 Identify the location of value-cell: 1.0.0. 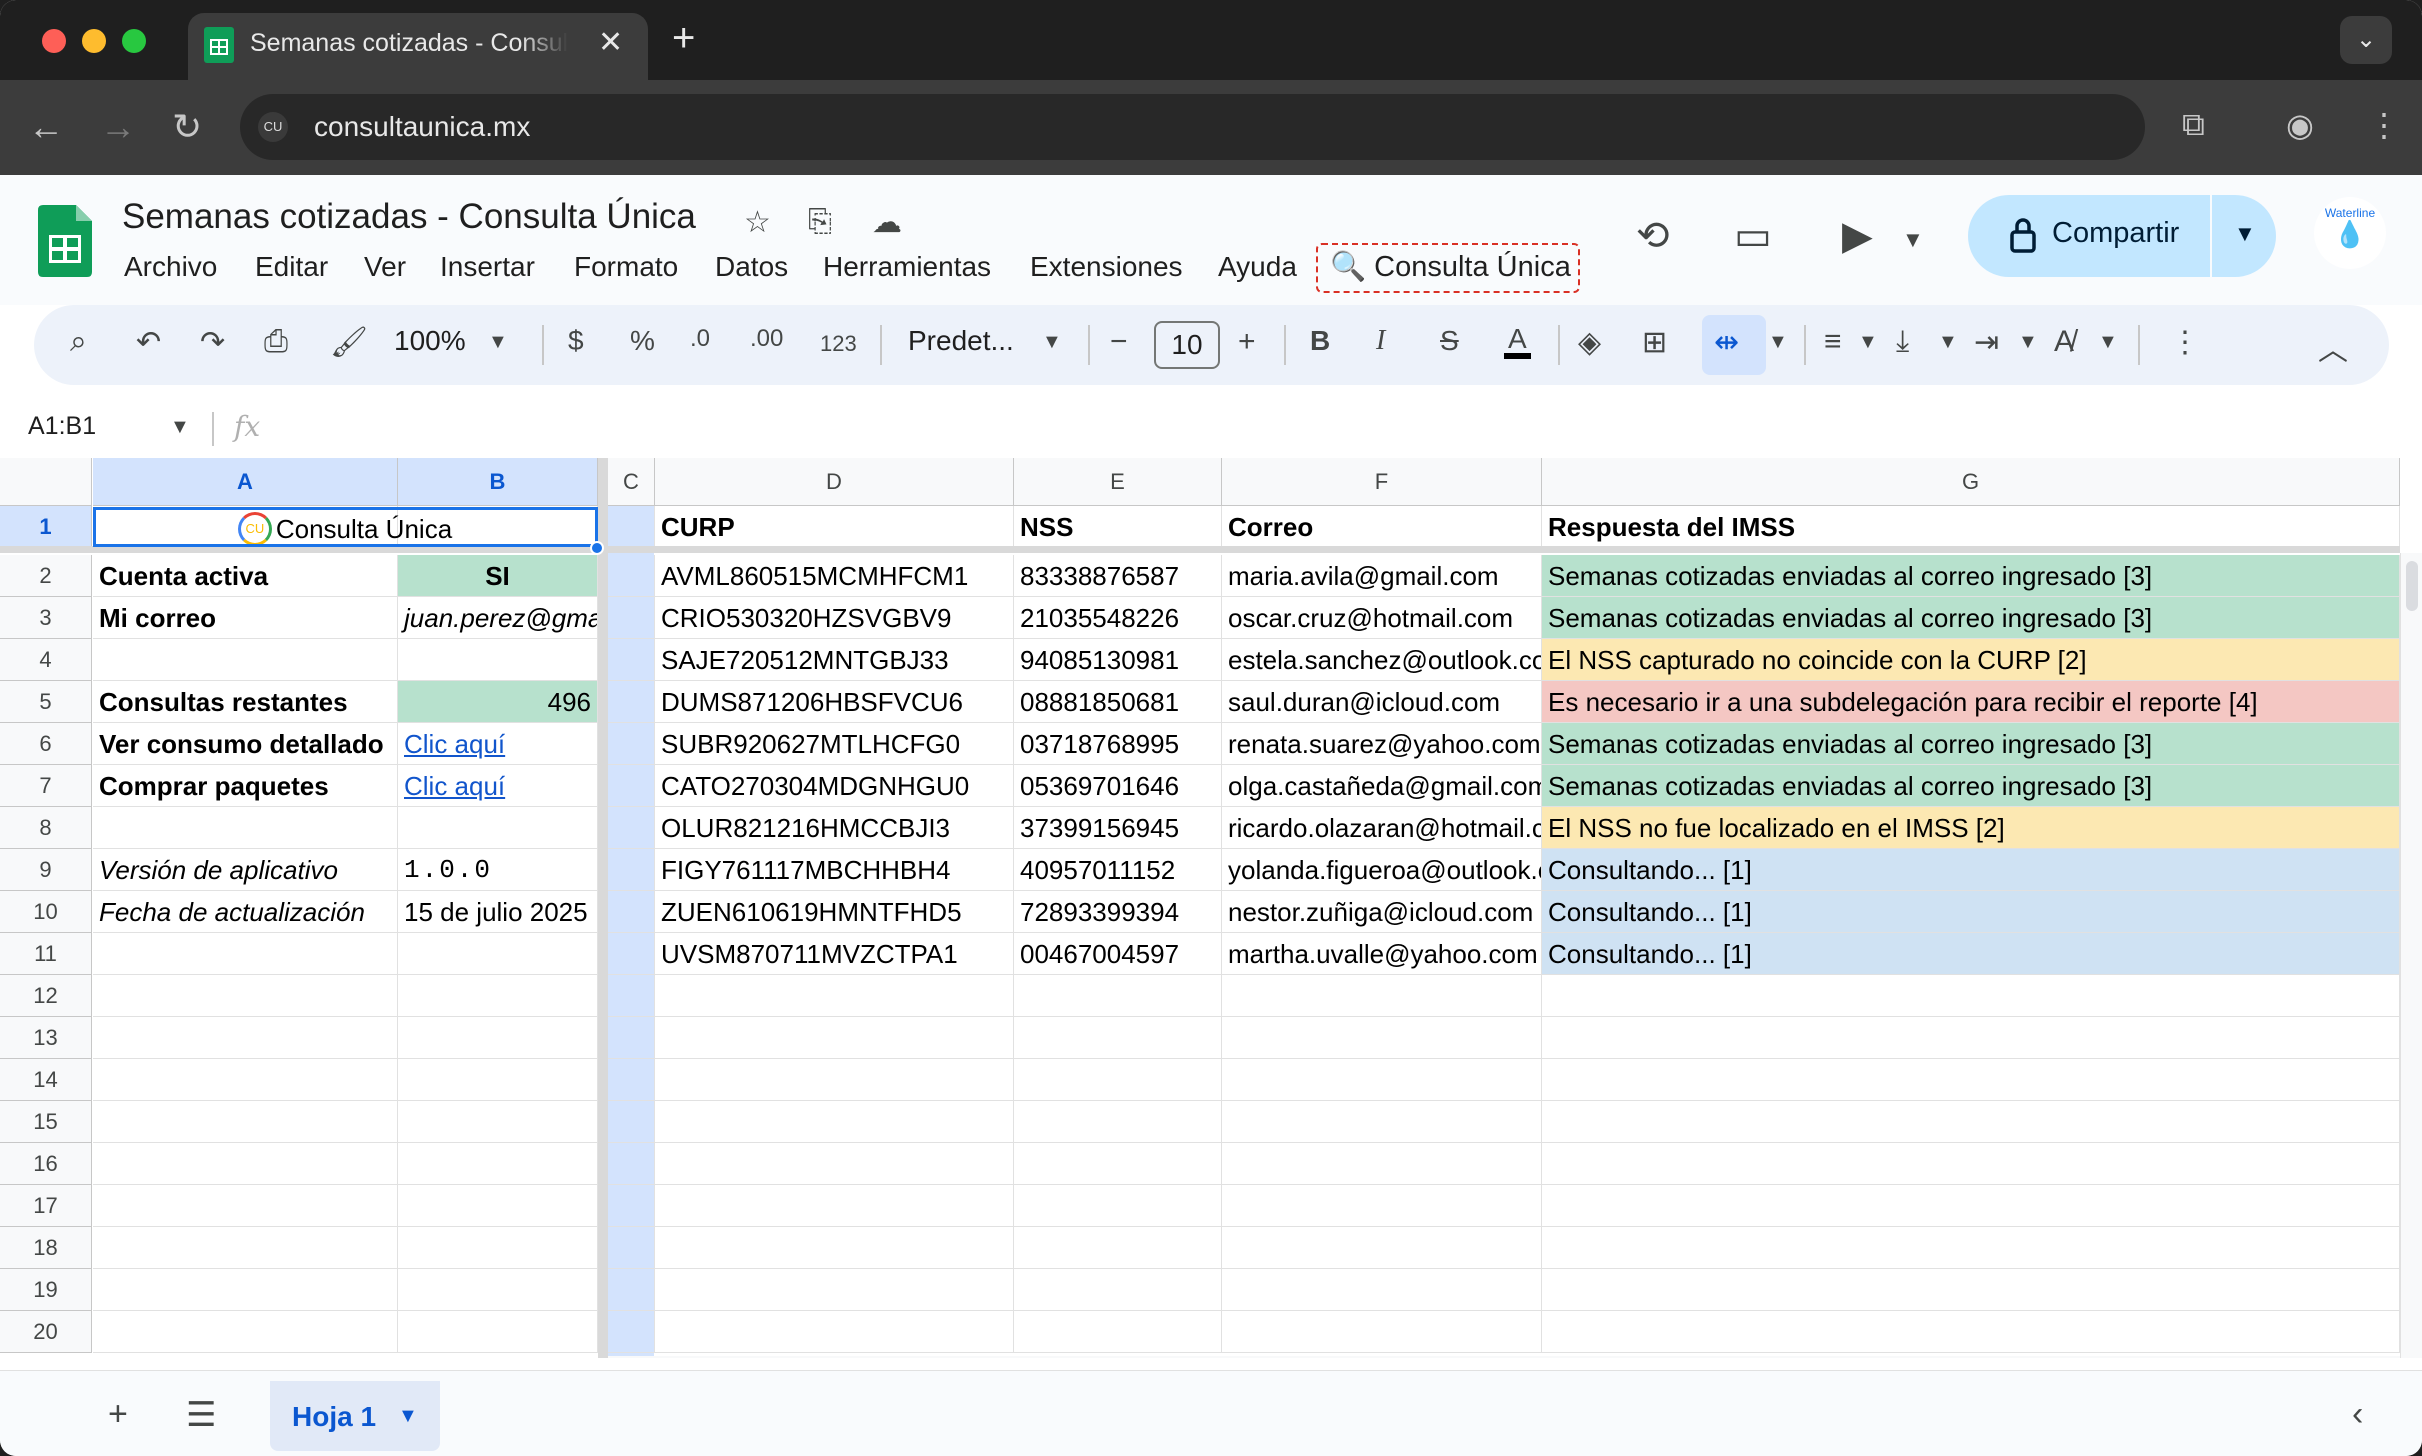
(498, 870).